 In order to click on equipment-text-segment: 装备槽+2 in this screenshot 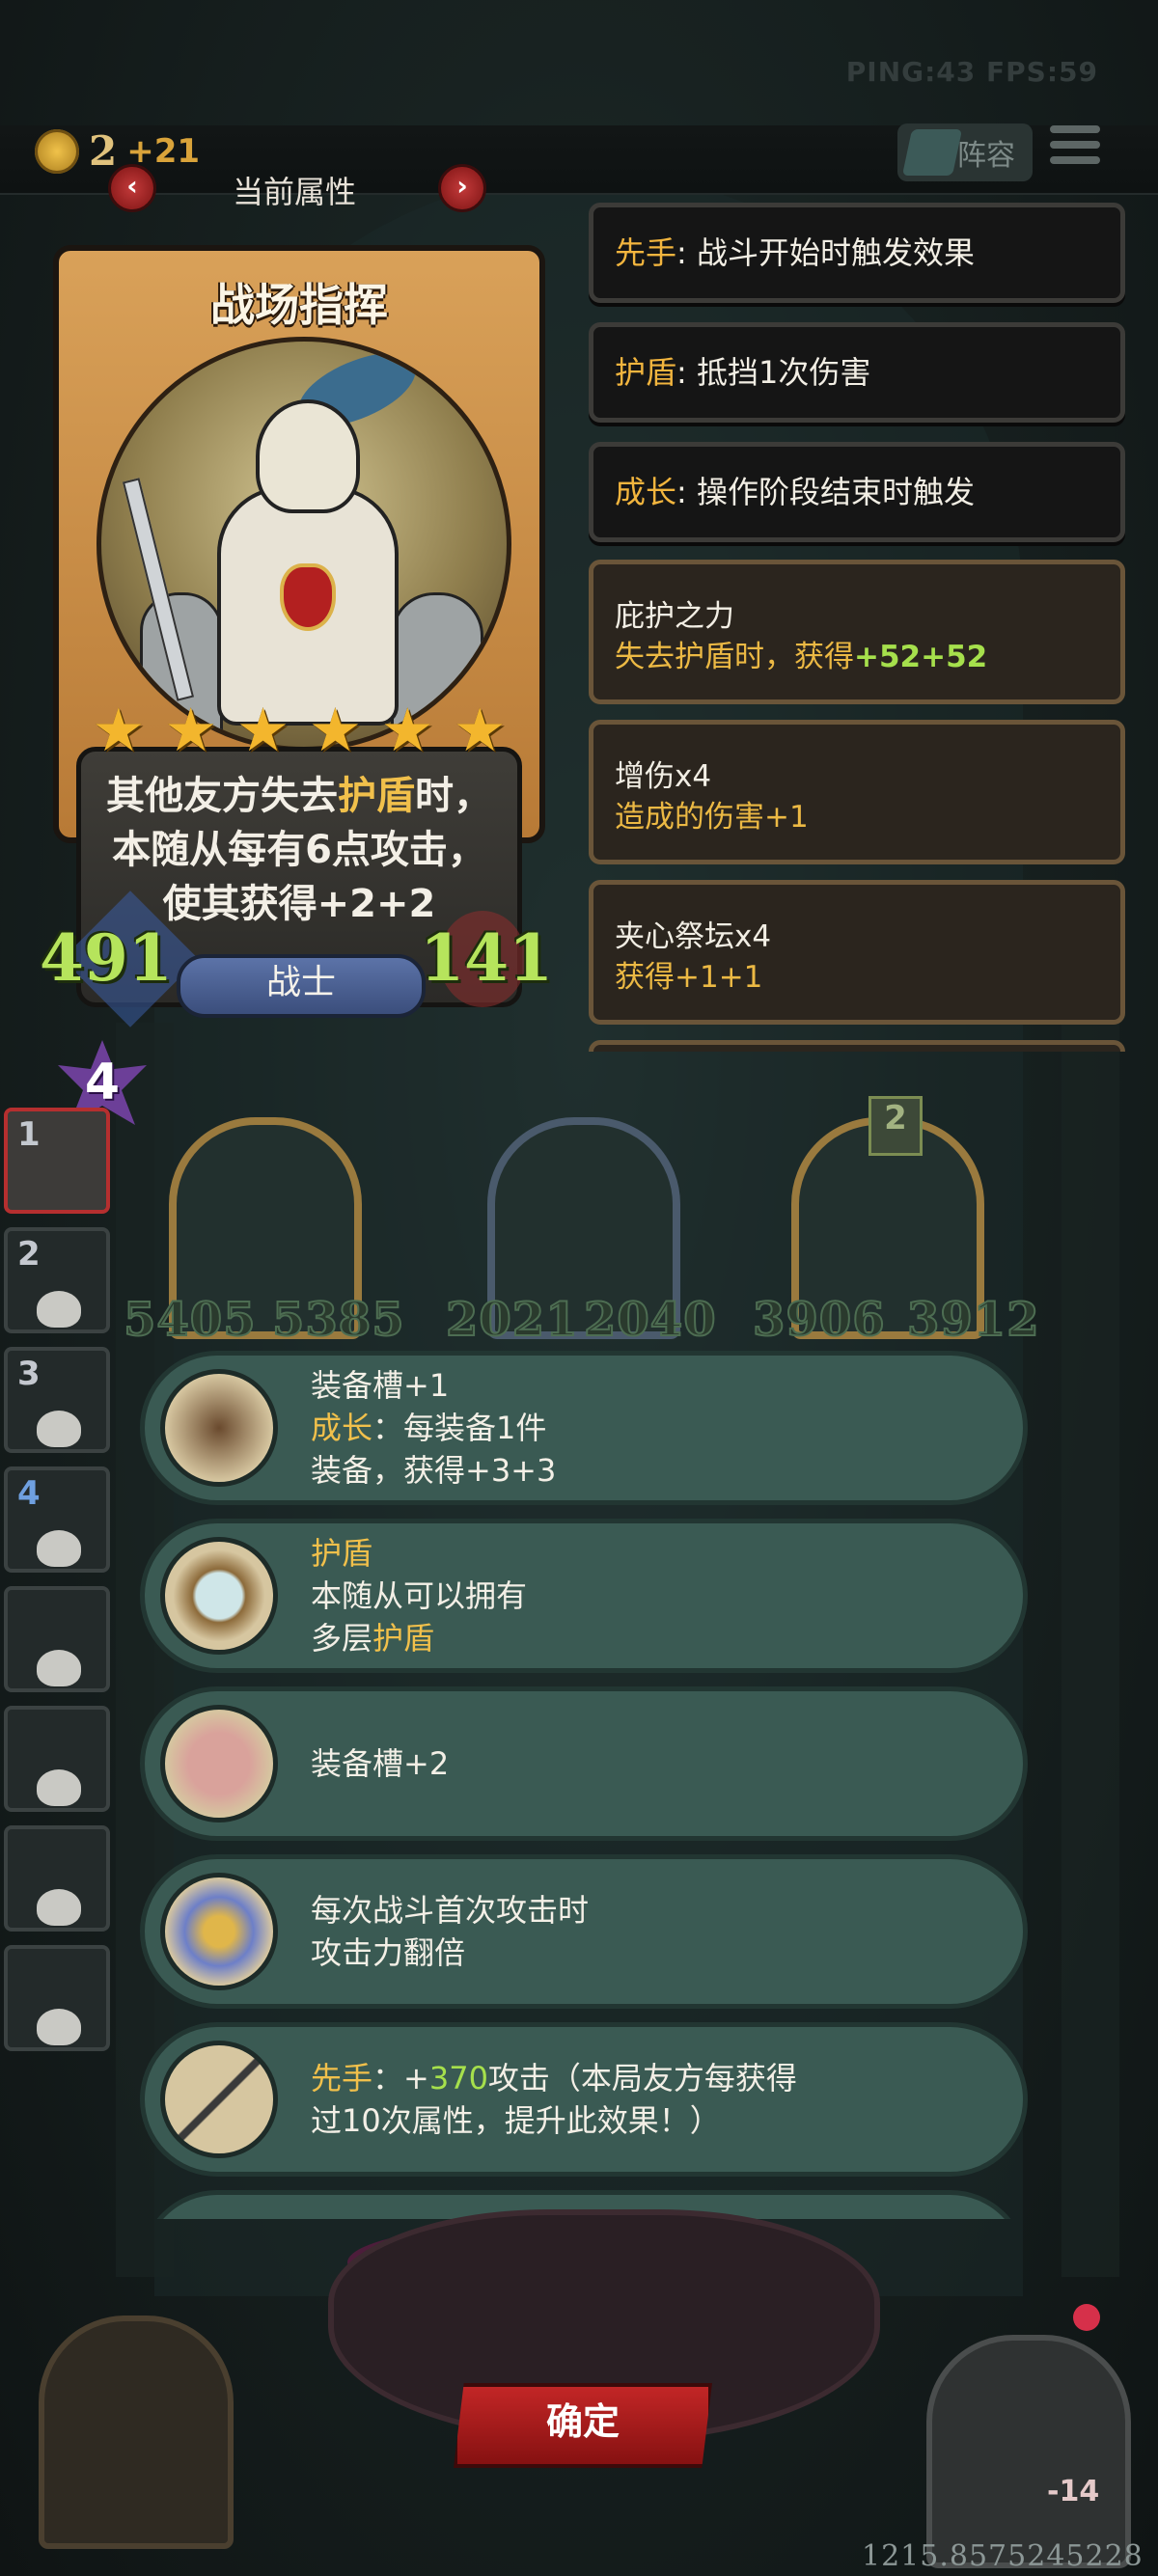, I will do `click(380, 1764)`.